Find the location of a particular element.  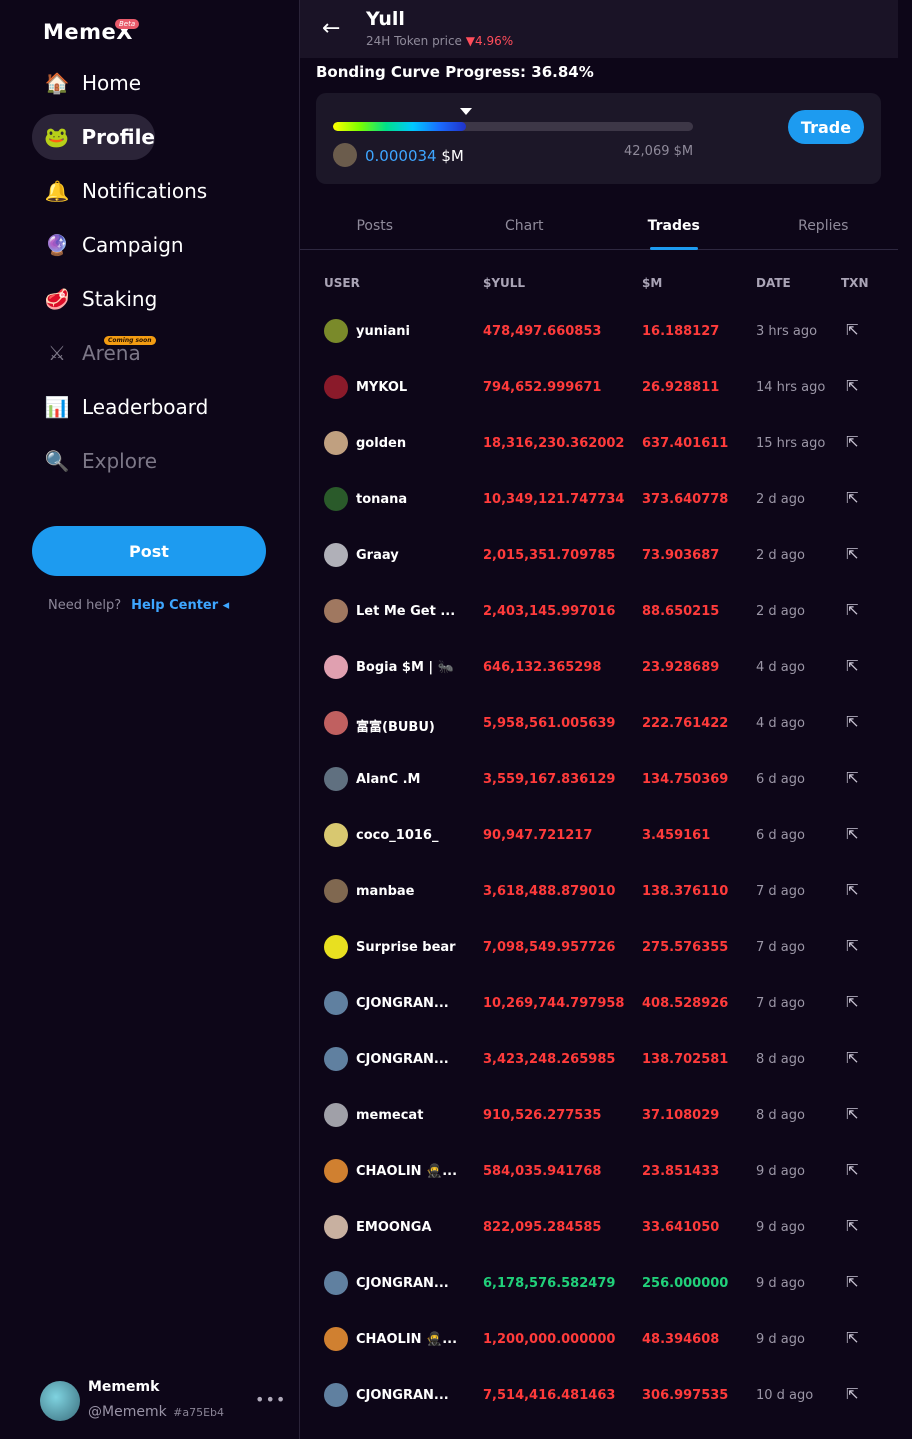

tab-bar: Posts Chart Trades Replies is located at coordinates (599, 228).